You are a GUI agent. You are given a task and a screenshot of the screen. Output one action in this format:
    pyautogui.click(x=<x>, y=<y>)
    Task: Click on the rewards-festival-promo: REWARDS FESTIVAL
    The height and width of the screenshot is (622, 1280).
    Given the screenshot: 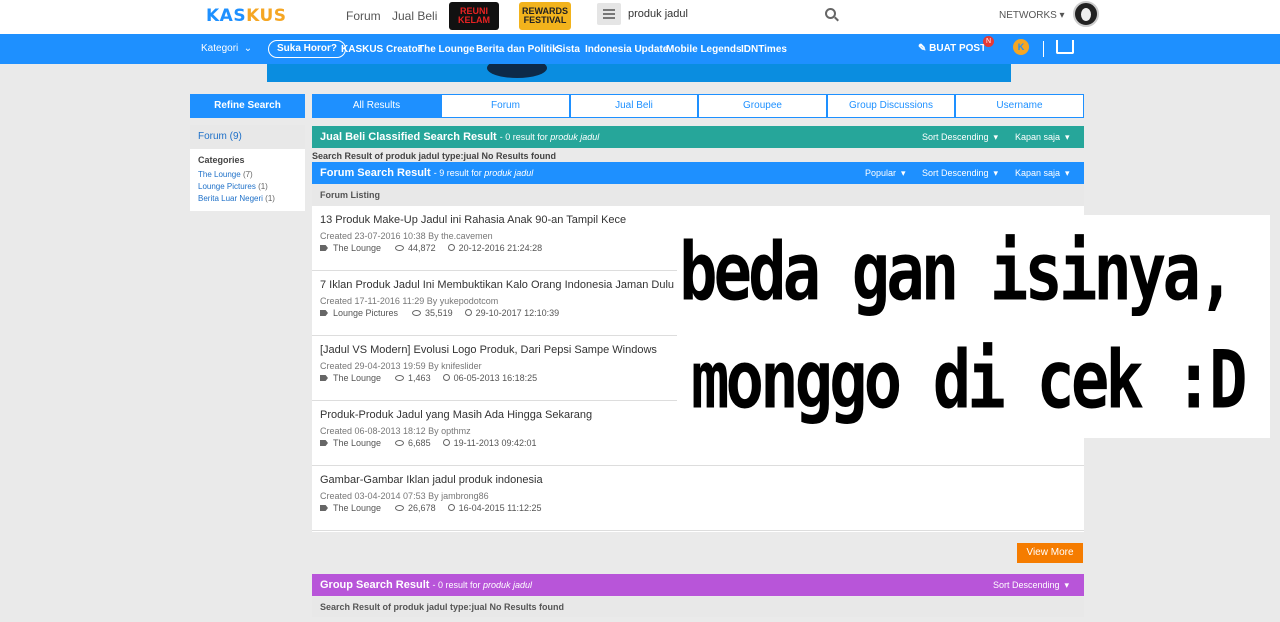 What is the action you would take?
    pyautogui.click(x=545, y=16)
    